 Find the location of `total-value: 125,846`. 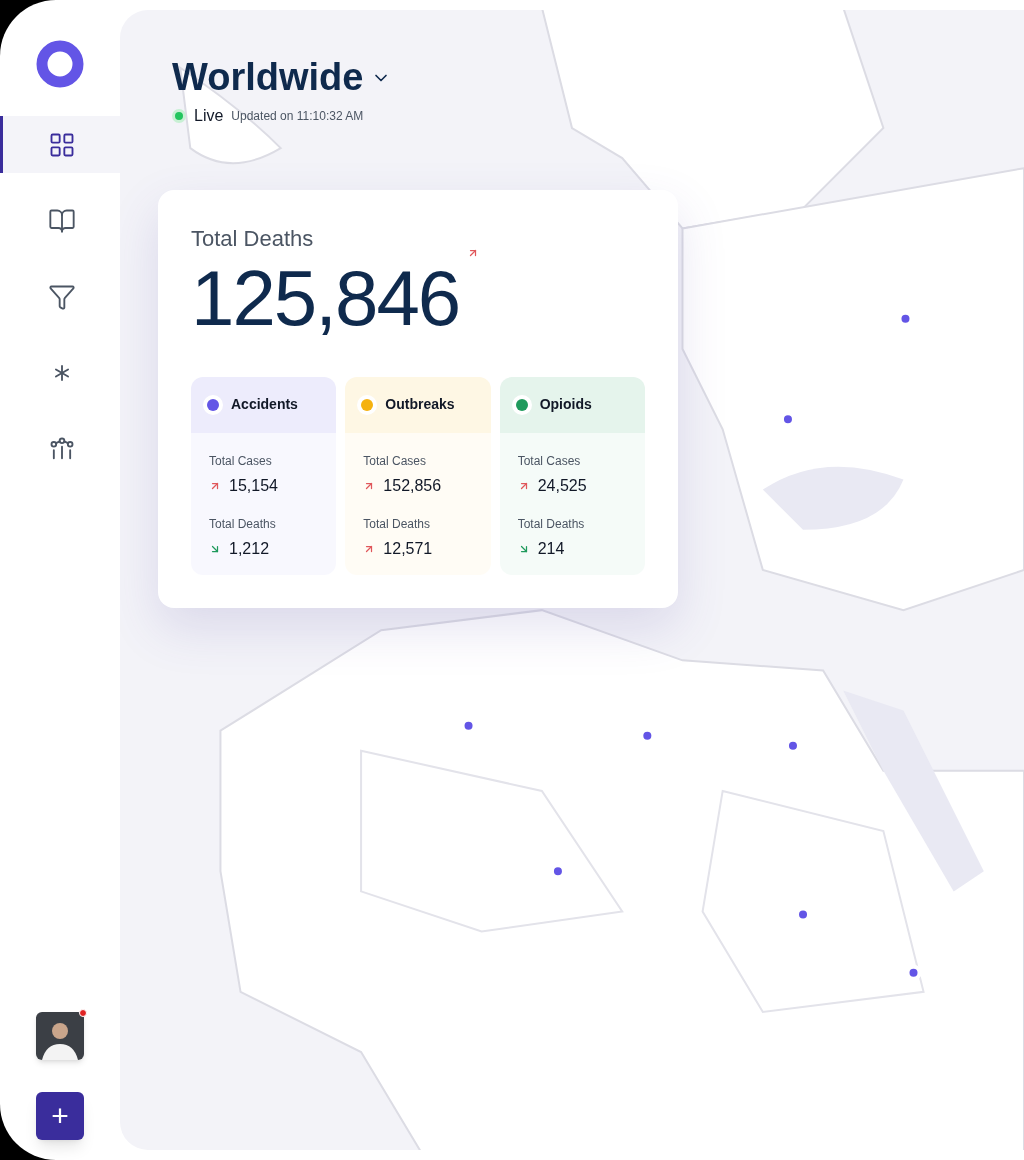

total-value: 125,846 is located at coordinates (325, 297).